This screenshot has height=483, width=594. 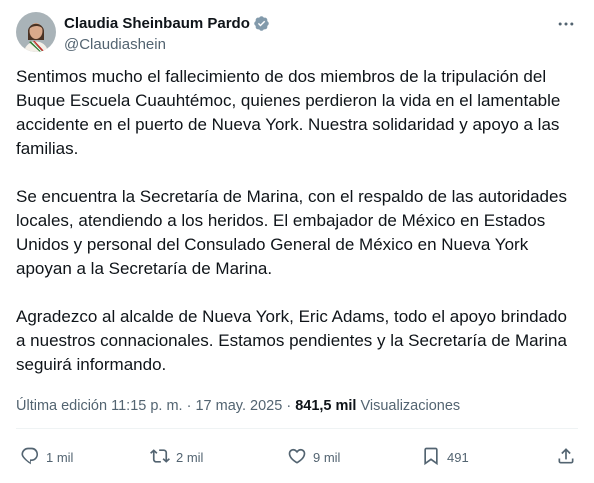 I want to click on timestamp-time: 11:15 p. m., so click(x=146, y=406).